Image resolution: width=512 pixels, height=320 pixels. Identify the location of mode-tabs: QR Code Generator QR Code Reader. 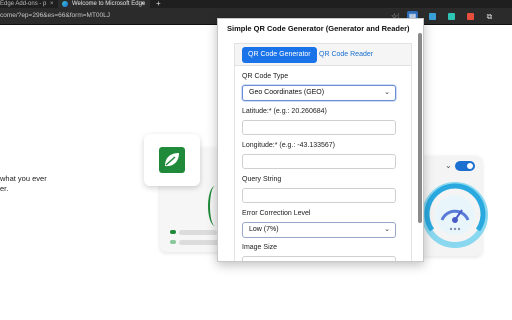
(323, 55).